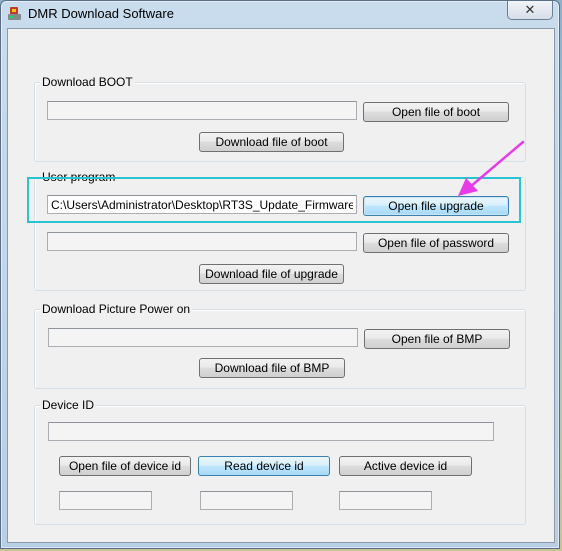 The image size is (562, 551). What do you see at coordinates (125, 466) in the screenshot?
I see `open-device-id-button: Open file of device id` at bounding box center [125, 466].